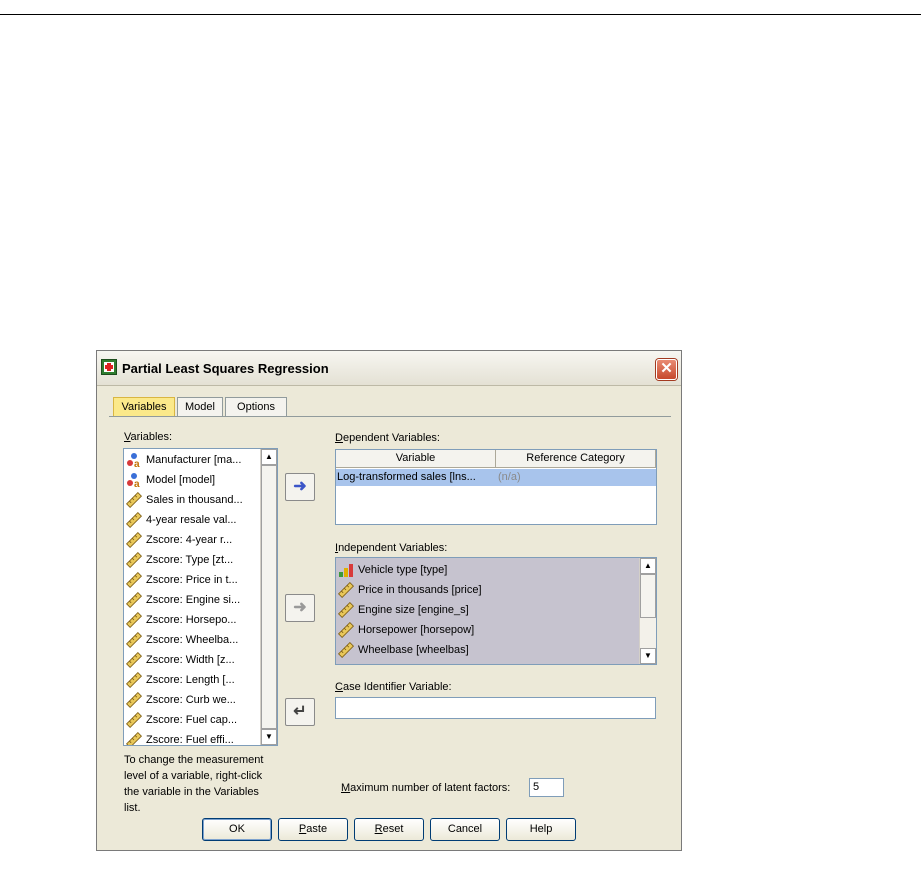  What do you see at coordinates (346, 570) in the screenshot?
I see `nominal-bar-icon` at bounding box center [346, 570].